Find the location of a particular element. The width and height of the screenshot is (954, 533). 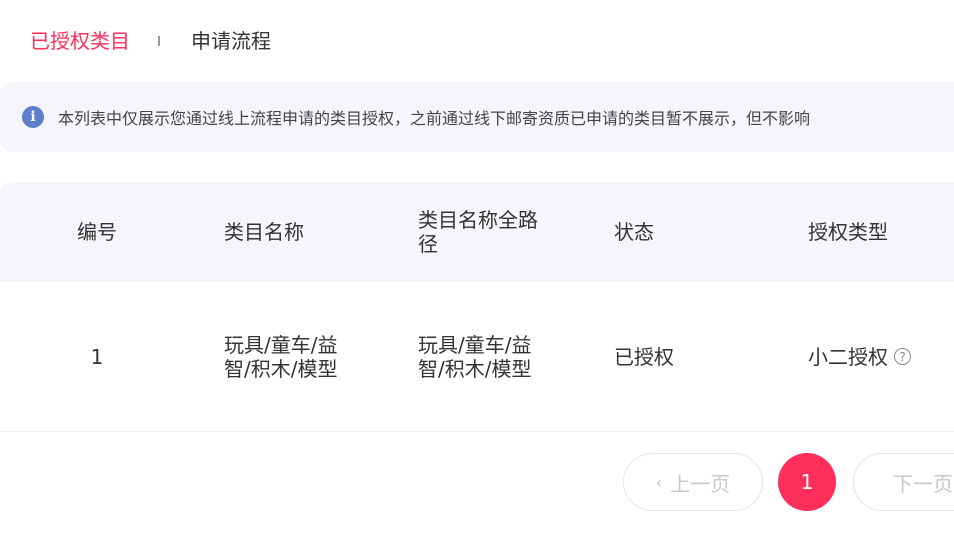

row-id: 1 is located at coordinates (97, 356).